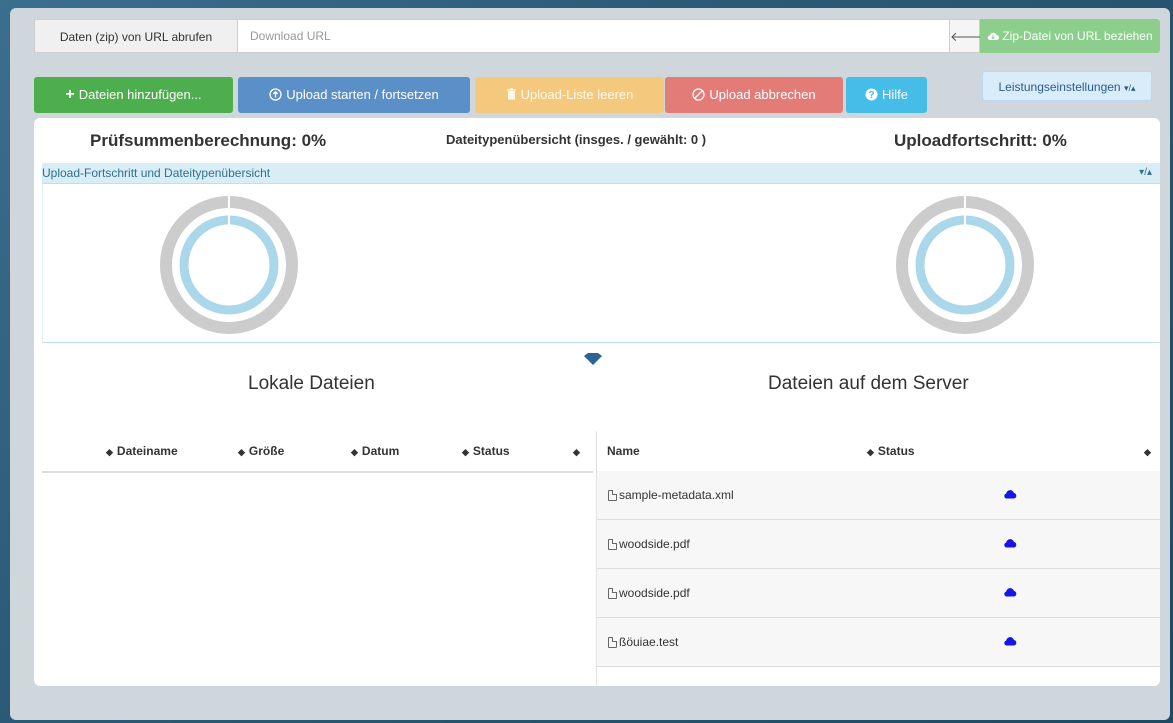  I want to click on column-size: ◆ Größe, so click(261, 451).